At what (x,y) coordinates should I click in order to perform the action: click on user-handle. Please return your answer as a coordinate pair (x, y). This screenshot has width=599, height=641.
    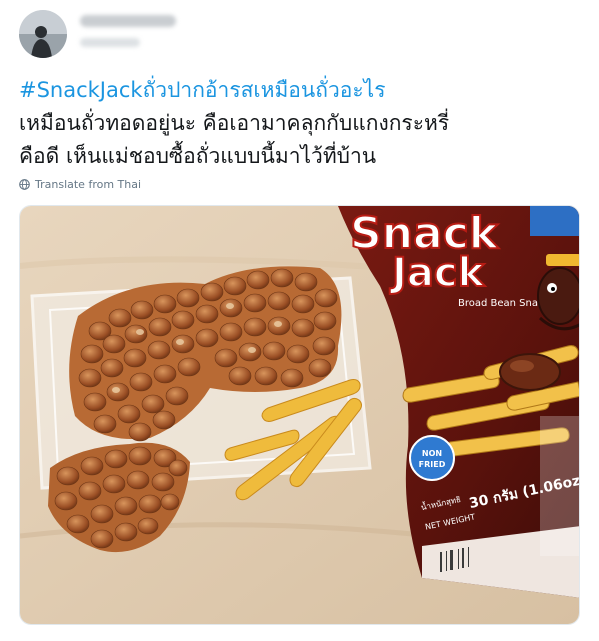
    Looking at the image, I should click on (110, 42).